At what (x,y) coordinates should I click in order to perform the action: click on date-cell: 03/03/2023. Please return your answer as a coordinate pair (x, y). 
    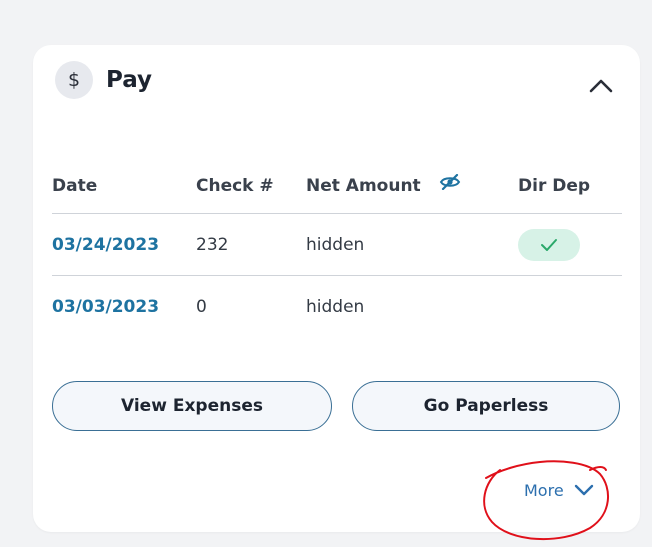
    Looking at the image, I should click on (124, 307).